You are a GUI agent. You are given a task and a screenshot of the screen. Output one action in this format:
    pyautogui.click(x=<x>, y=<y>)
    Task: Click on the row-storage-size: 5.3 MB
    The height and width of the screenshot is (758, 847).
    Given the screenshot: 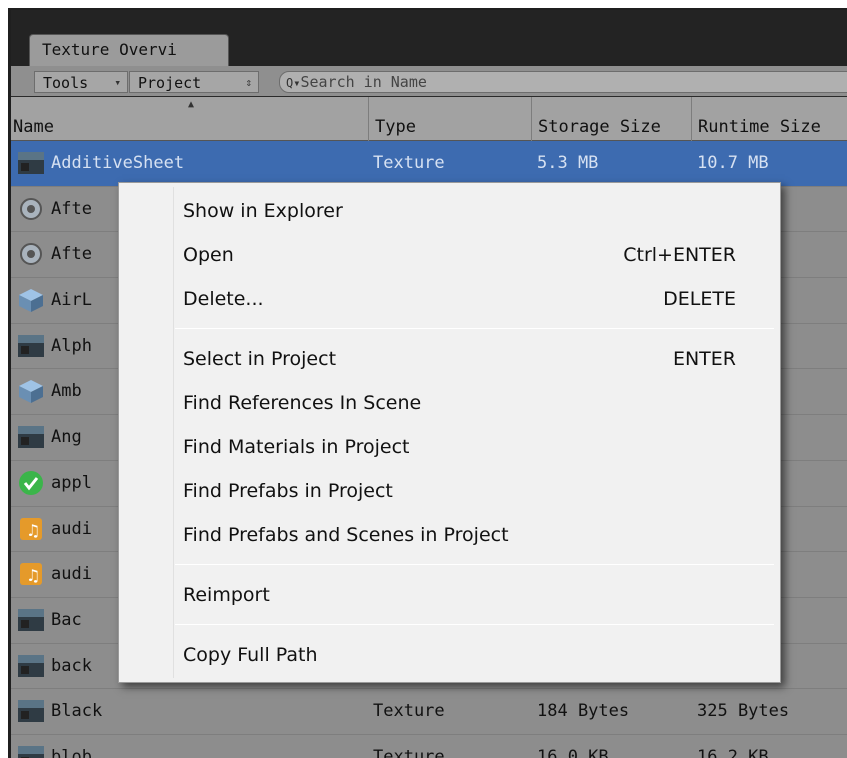 What is the action you would take?
    pyautogui.click(x=568, y=163)
    